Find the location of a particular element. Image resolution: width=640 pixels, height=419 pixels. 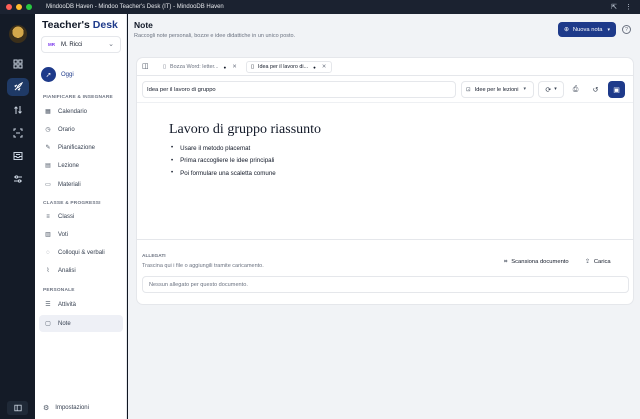

sync-button: ⟳ ▾ is located at coordinates (551, 89).